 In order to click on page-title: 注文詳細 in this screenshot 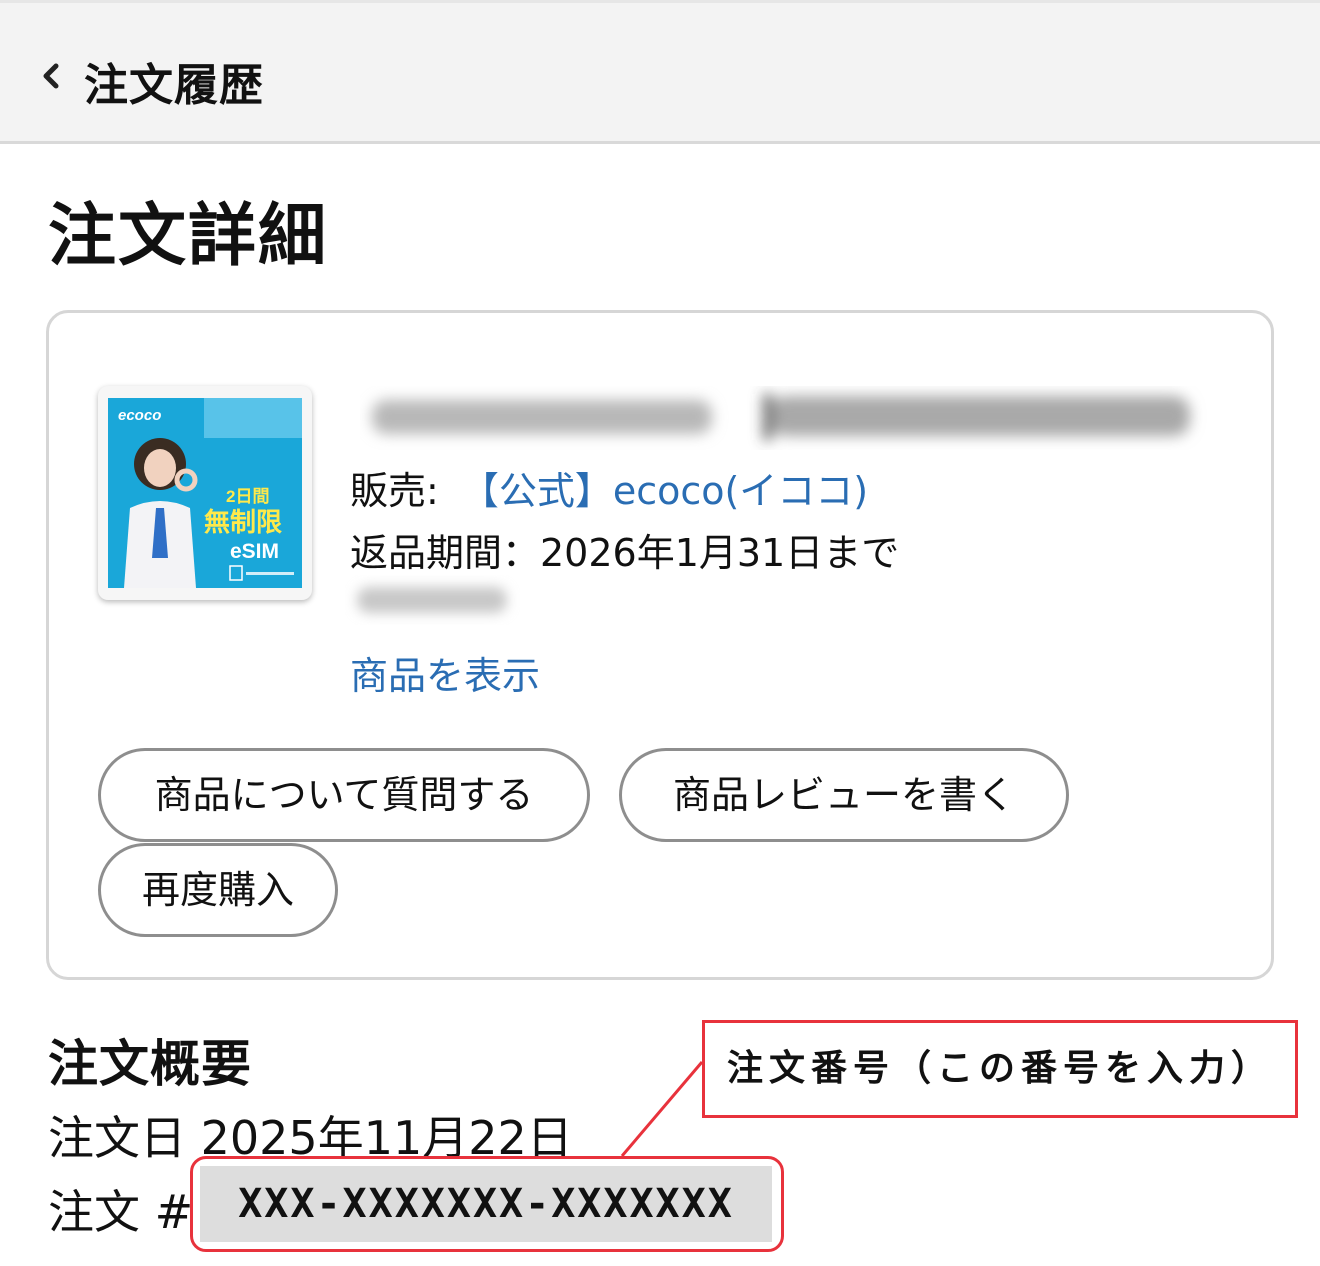, I will do `click(188, 236)`.